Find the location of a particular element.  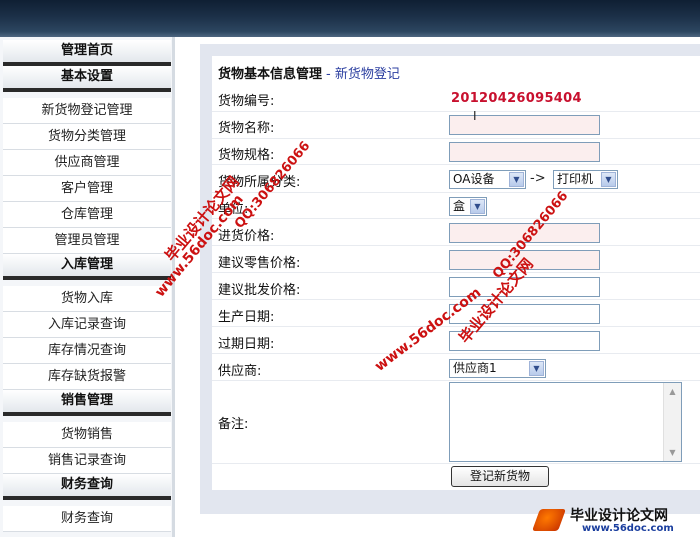

page-title-main: 货物基本信息管理 is located at coordinates (270, 74).